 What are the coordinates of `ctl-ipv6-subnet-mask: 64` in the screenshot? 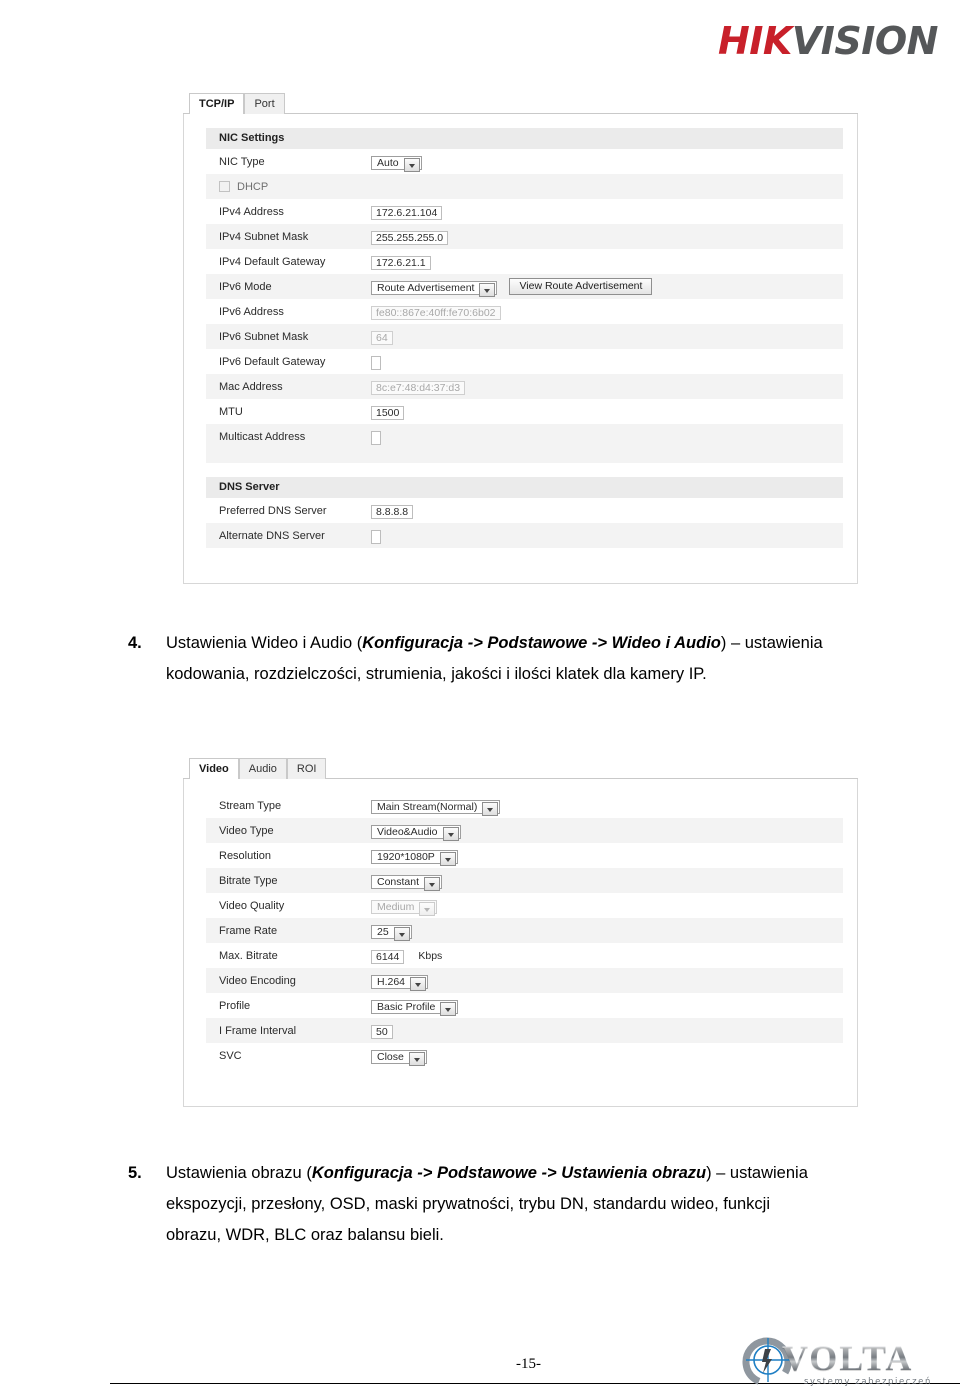 It's located at (382, 337).